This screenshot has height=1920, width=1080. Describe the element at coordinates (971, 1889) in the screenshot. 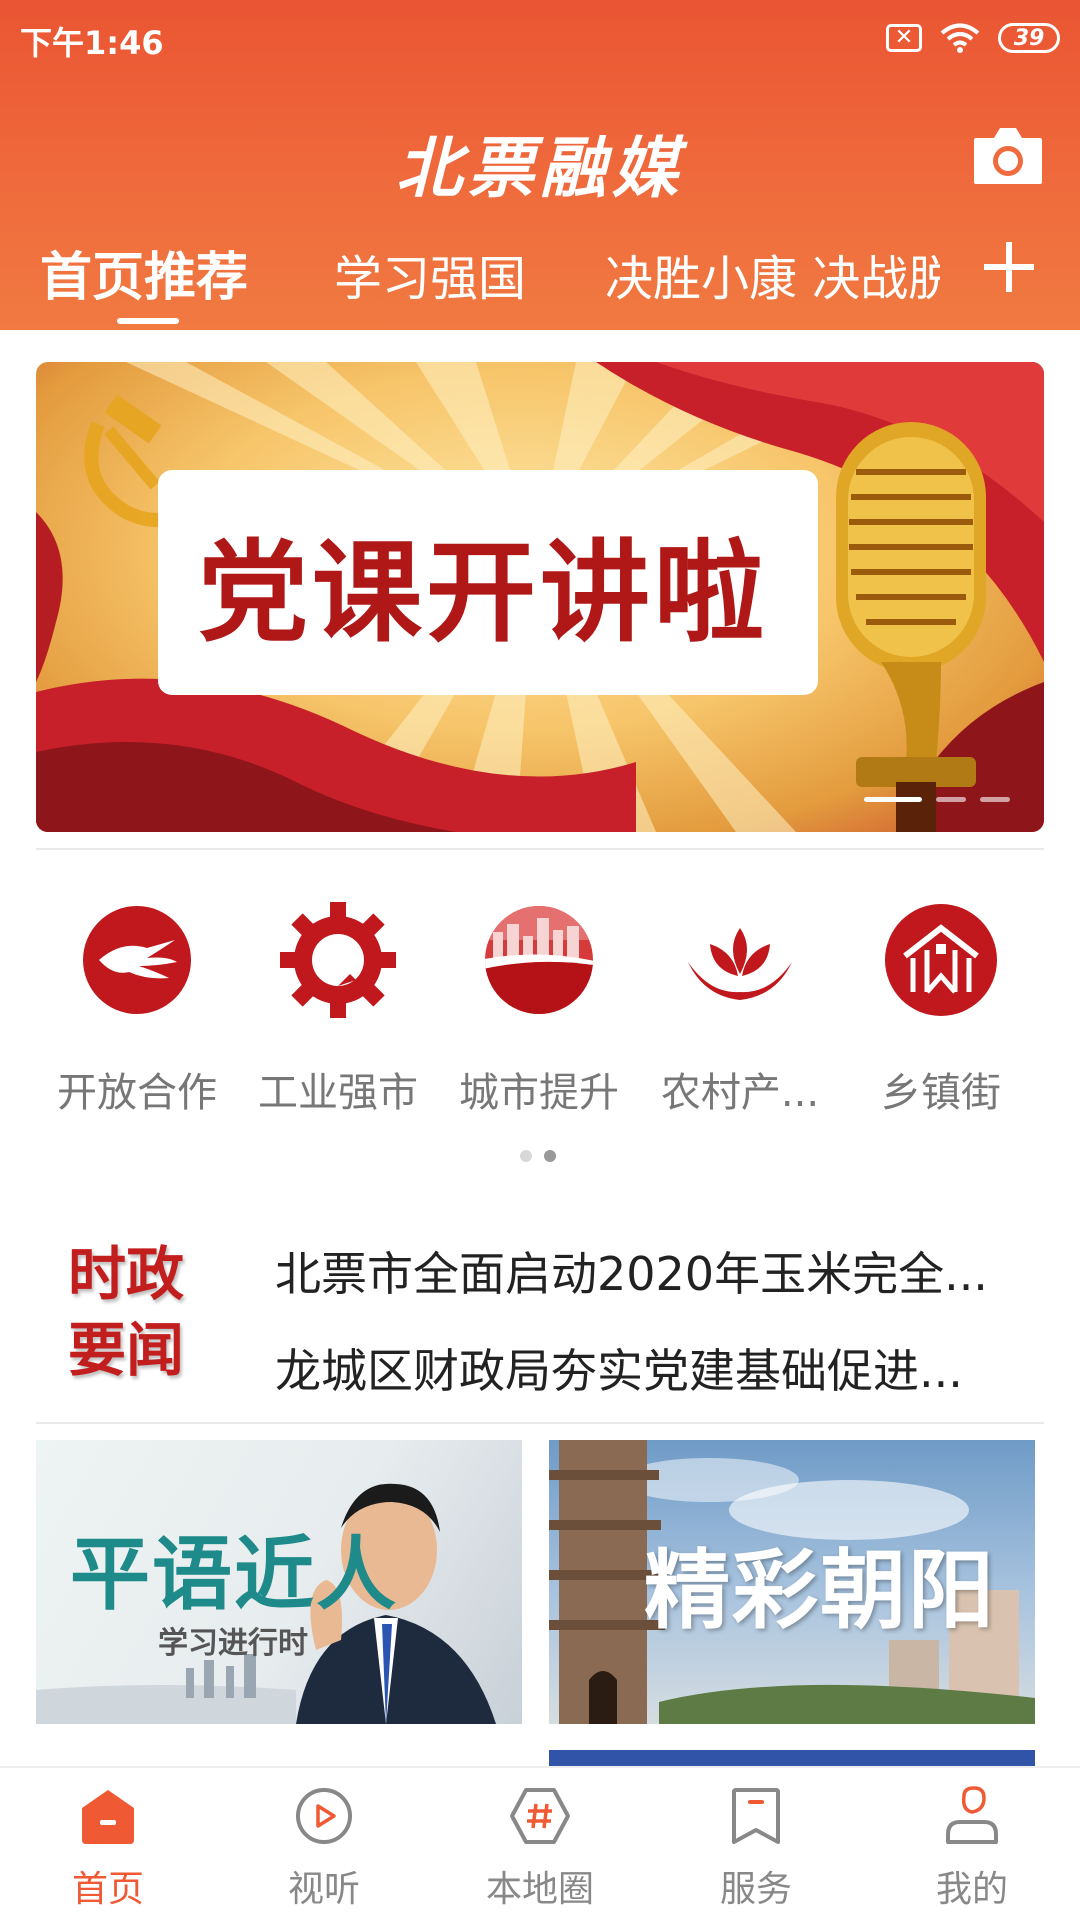

I see `nav-label: 我的` at that location.